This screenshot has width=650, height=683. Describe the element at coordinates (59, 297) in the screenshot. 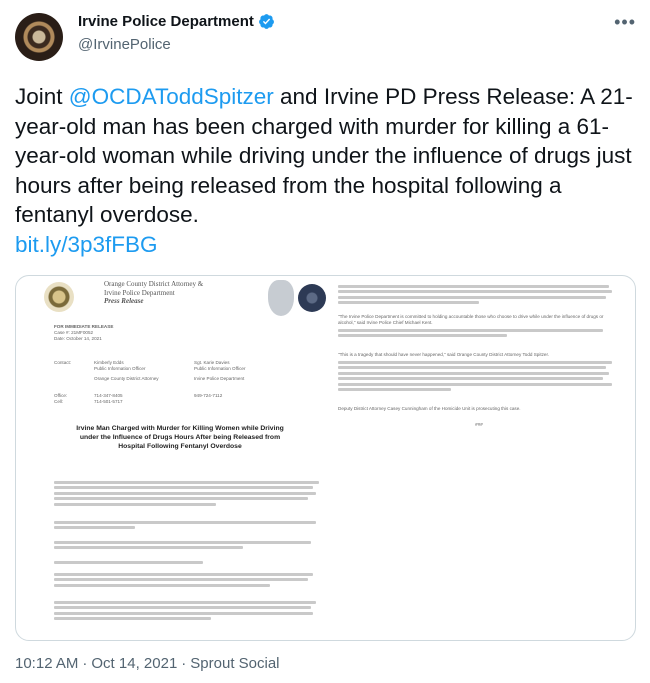

I see `da-seal-logo` at that location.